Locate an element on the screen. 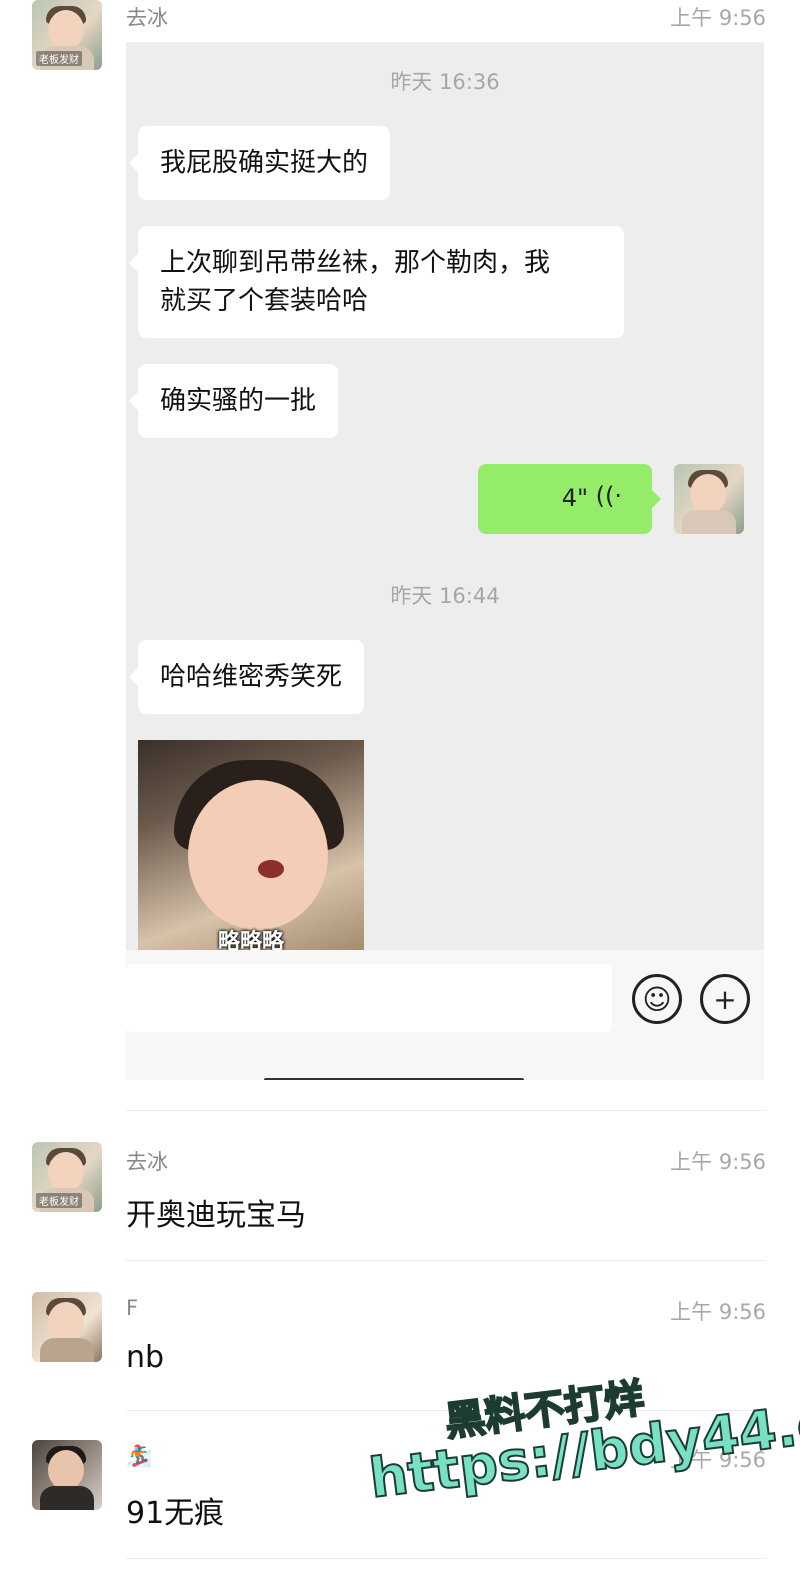 This screenshot has height=1572, width=800. chat-input-field is located at coordinates (369, 998).